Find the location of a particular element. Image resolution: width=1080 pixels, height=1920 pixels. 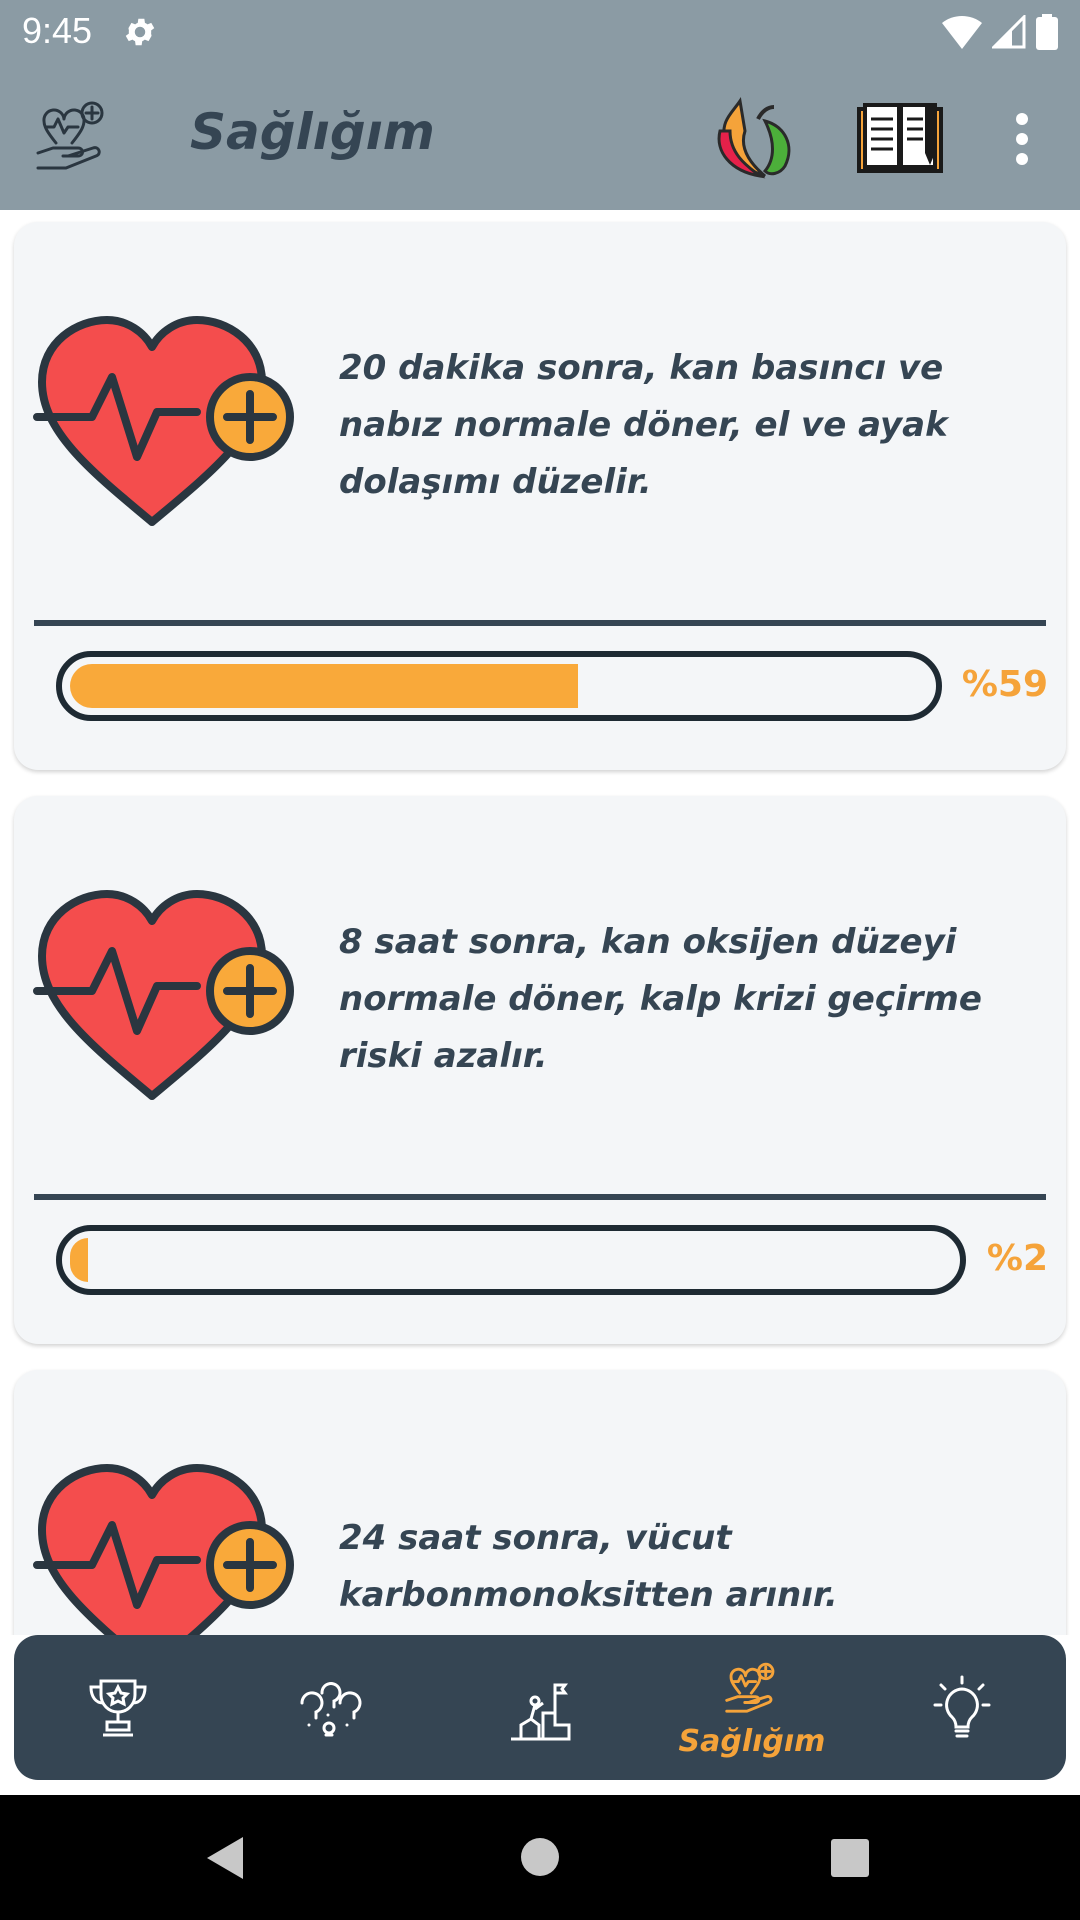

more-options-icon is located at coordinates (1022, 139).